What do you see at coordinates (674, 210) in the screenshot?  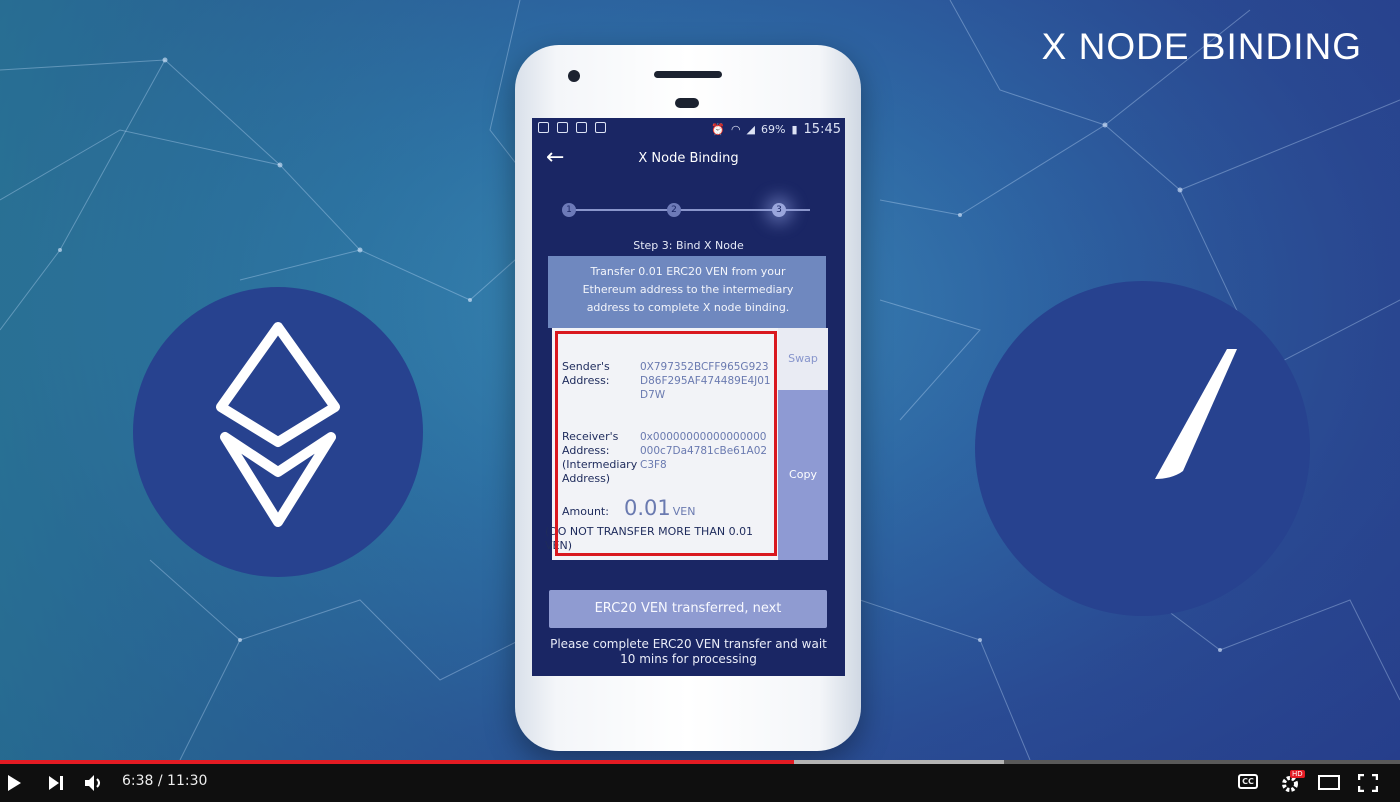 I see `step-dot-2: 2` at bounding box center [674, 210].